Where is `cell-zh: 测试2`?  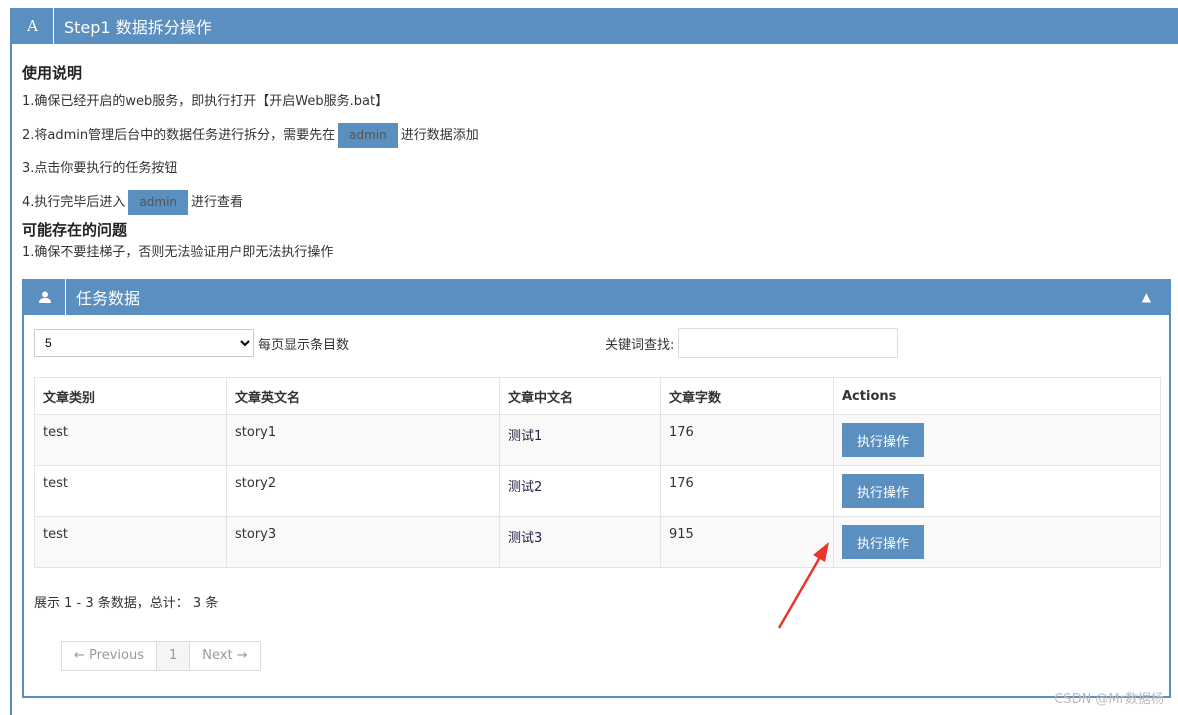 cell-zh: 测试2 is located at coordinates (580, 491).